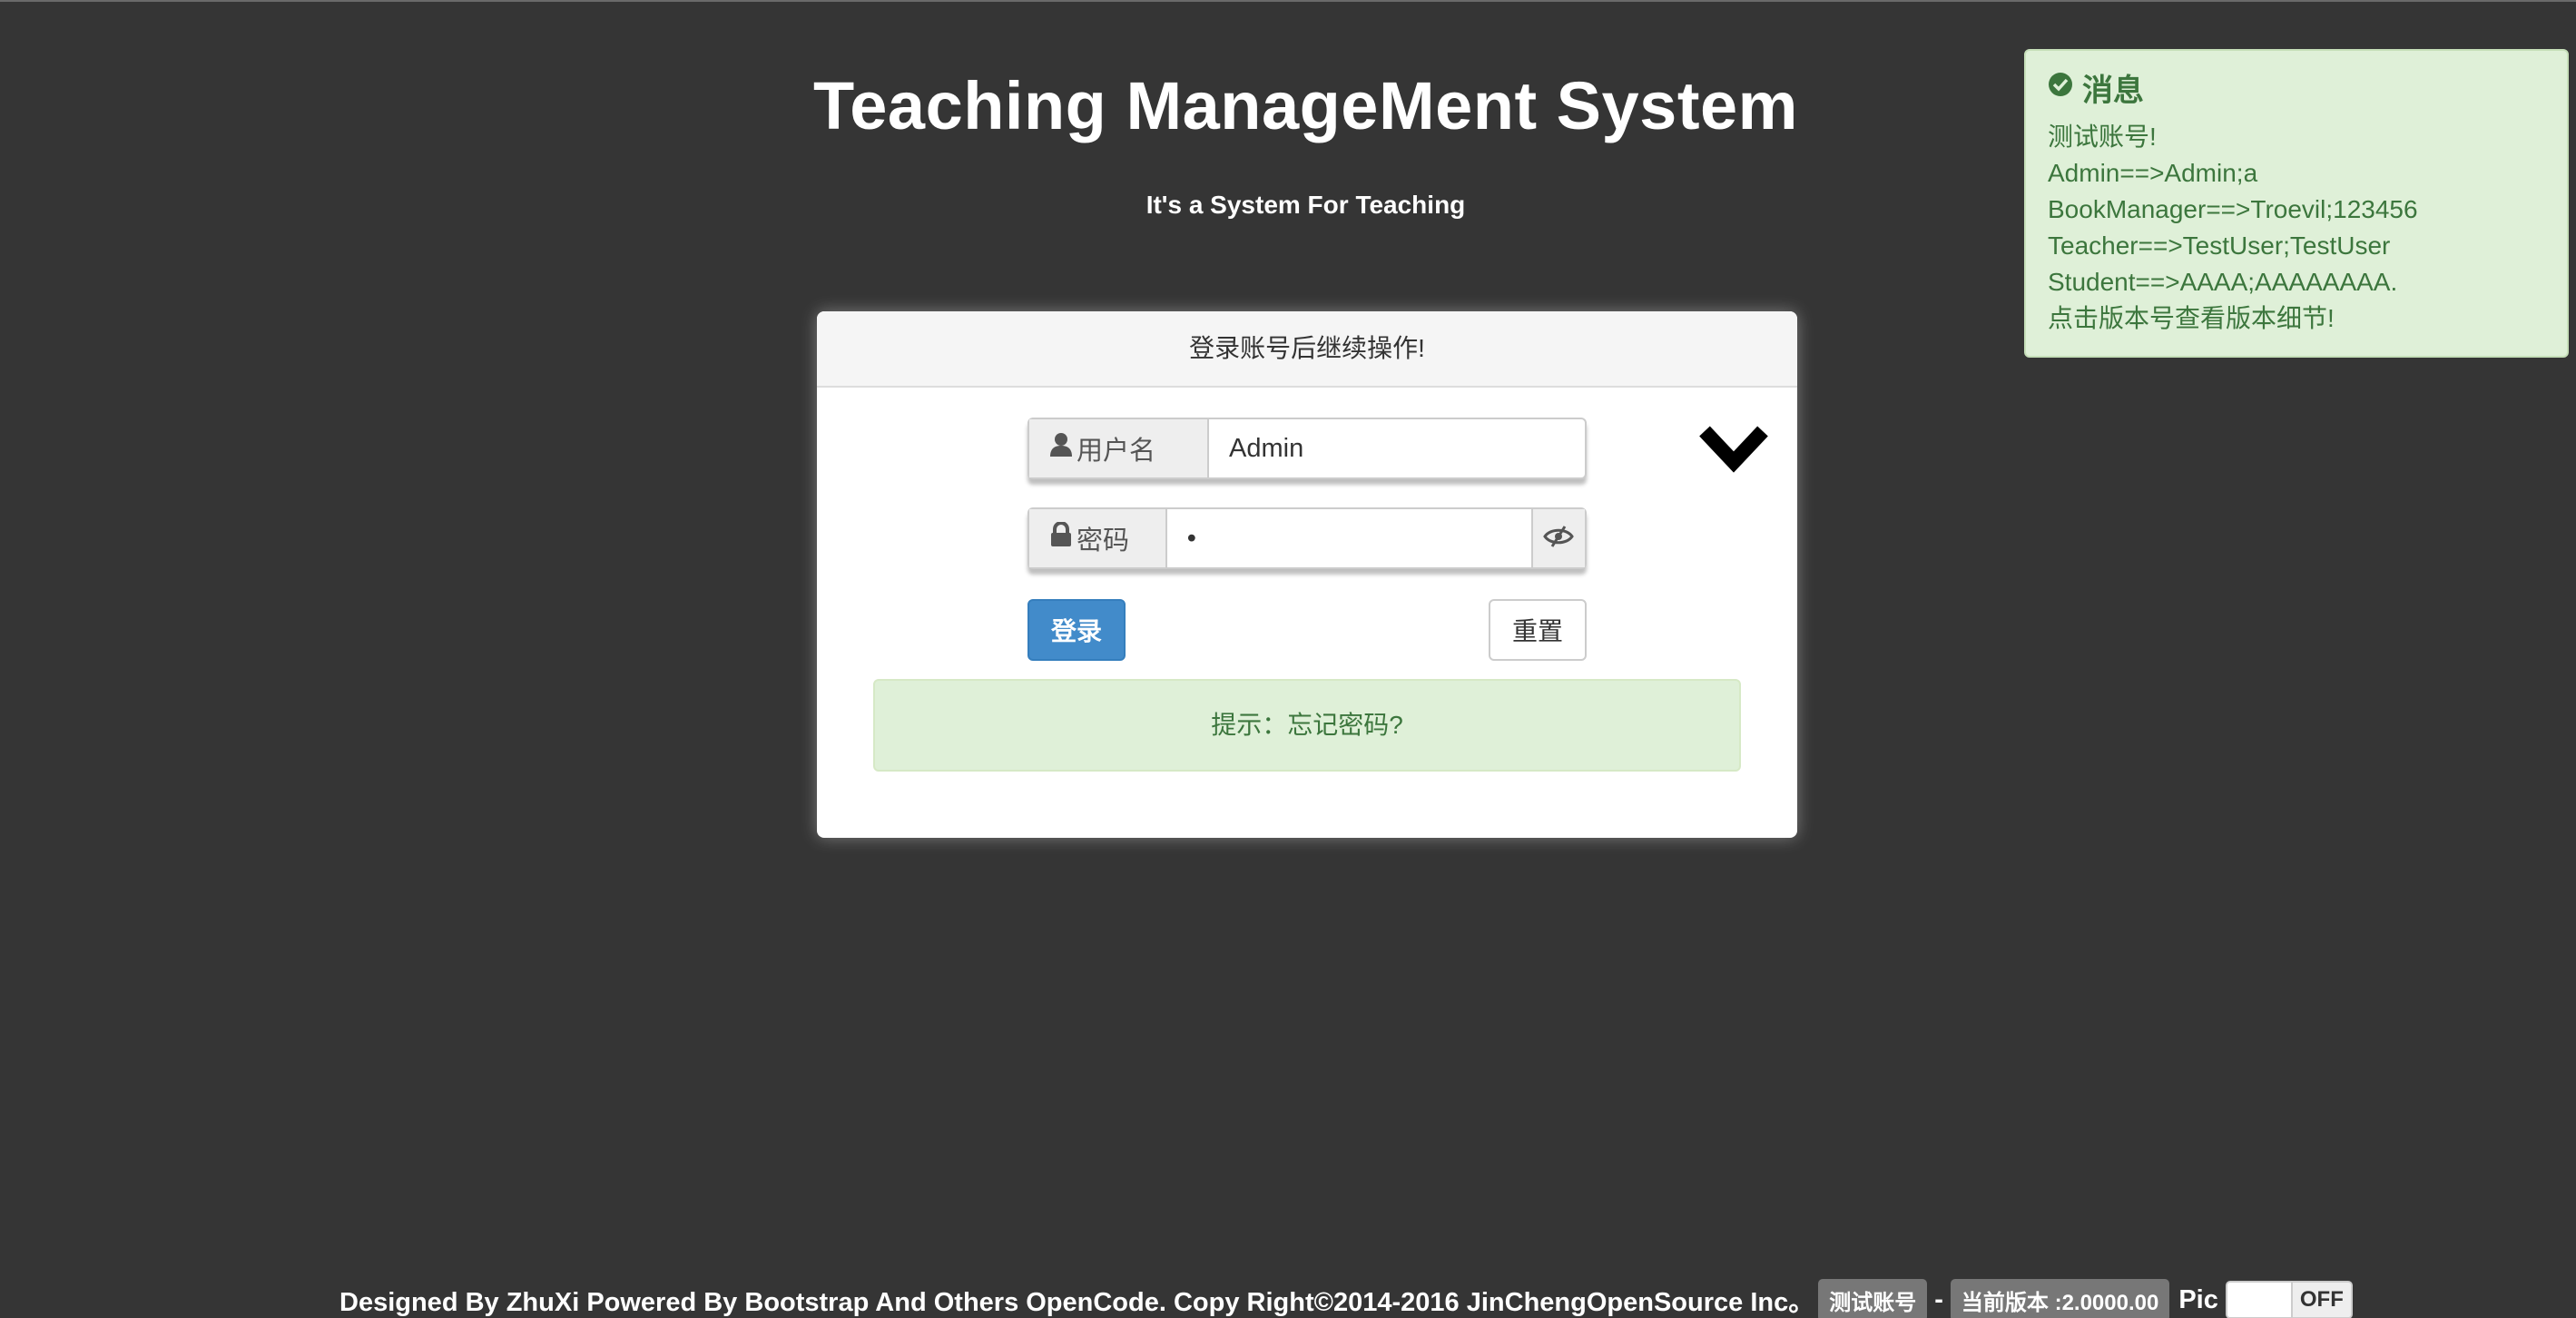 The width and height of the screenshot is (2576, 1318). I want to click on user-icon, so click(1063, 449).